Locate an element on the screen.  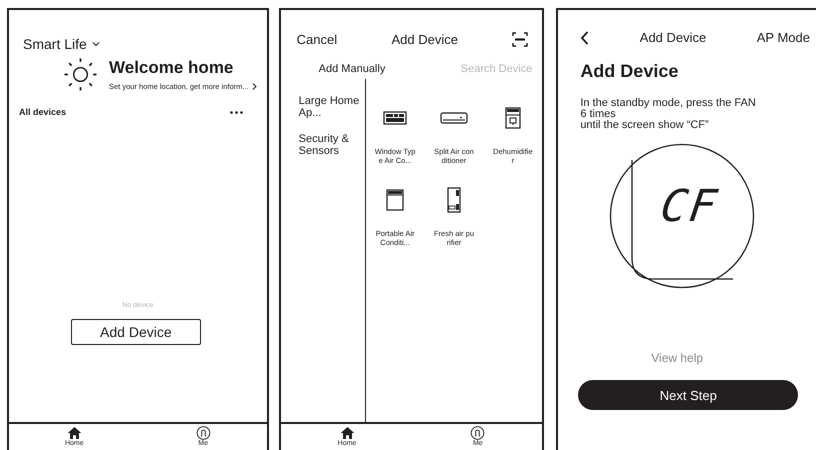
chevron-right-icon is located at coordinates (254, 86).